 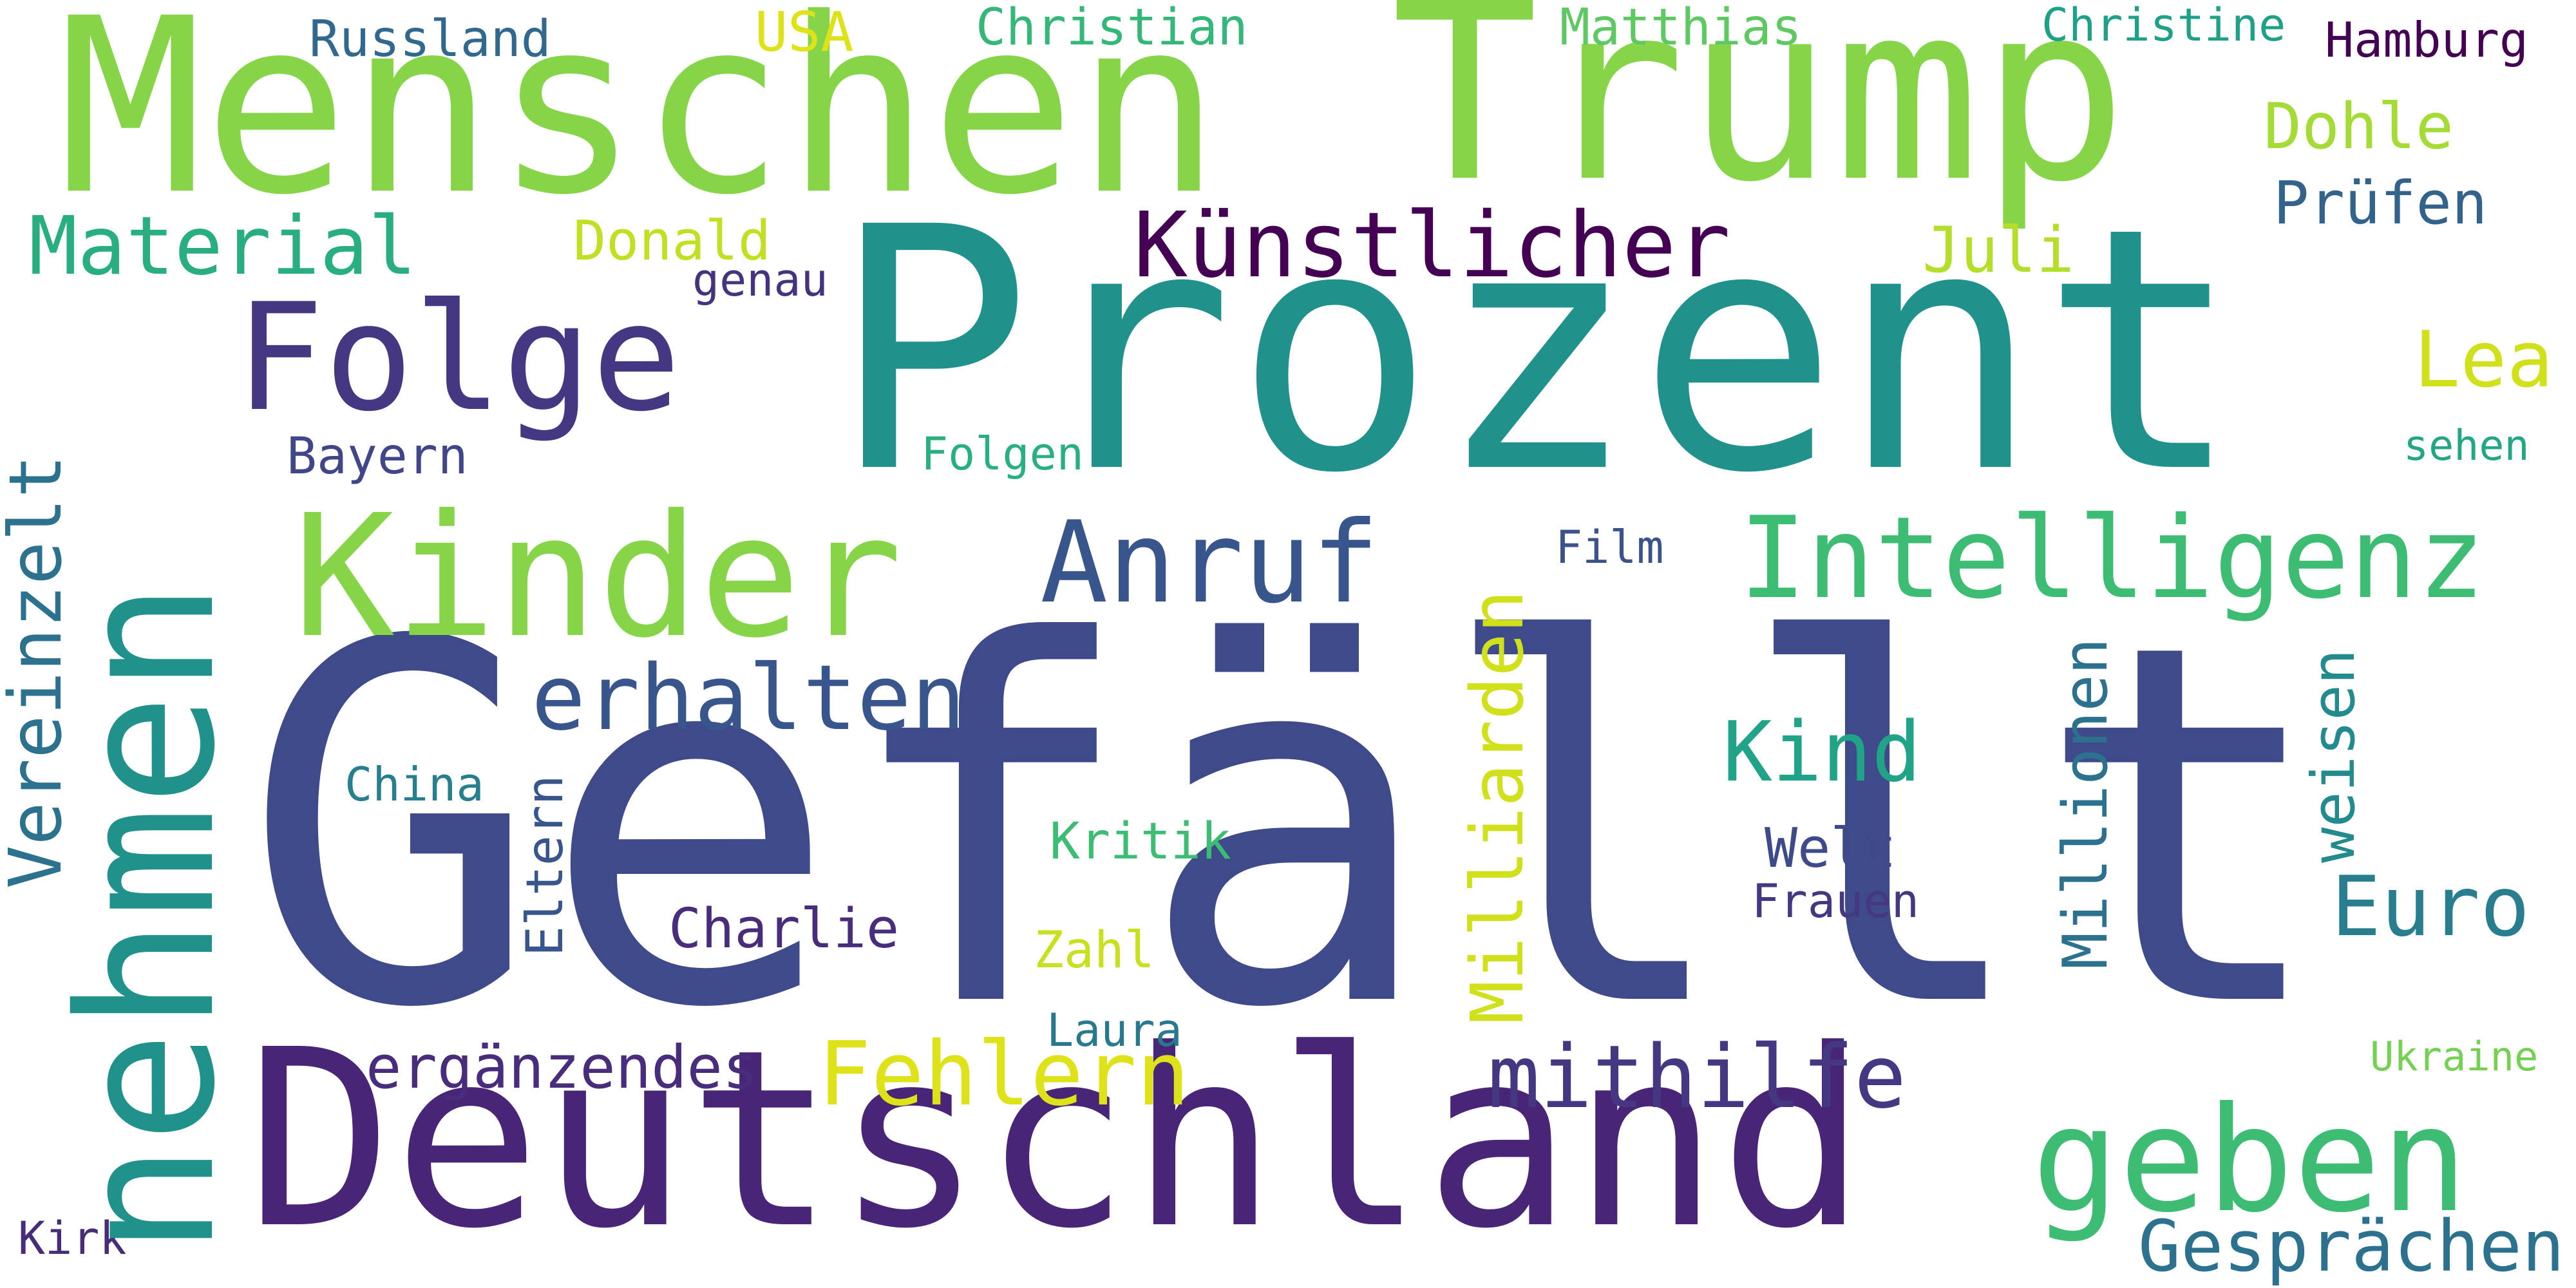 What do you see at coordinates (1822, 752) in the screenshot?
I see `word-kind: Kind` at bounding box center [1822, 752].